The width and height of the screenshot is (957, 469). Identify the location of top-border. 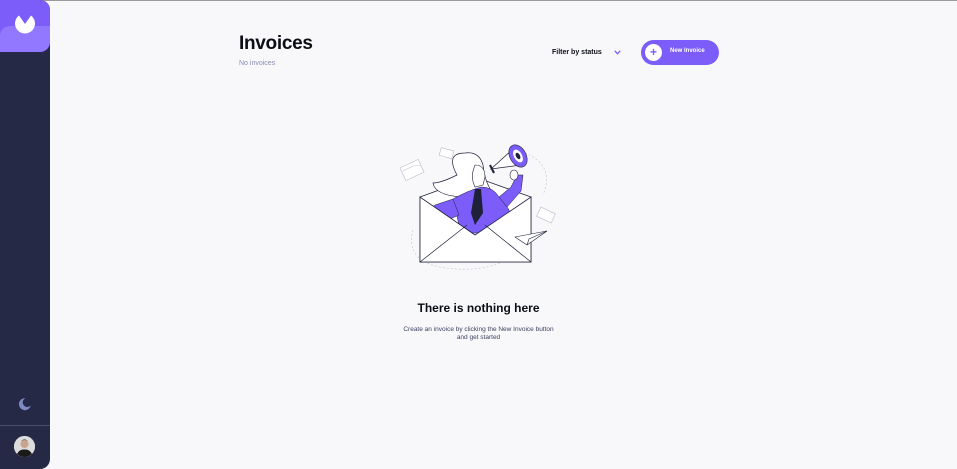
(478, 0).